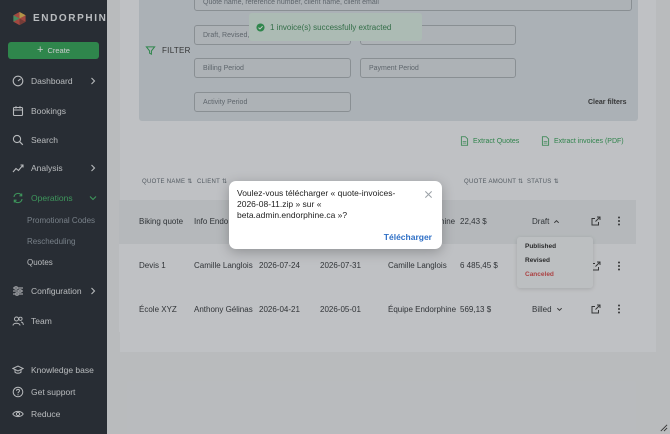 The image size is (670, 434). Describe the element at coordinates (408, 237) in the screenshot. I see `download-button: Télécharger` at that location.